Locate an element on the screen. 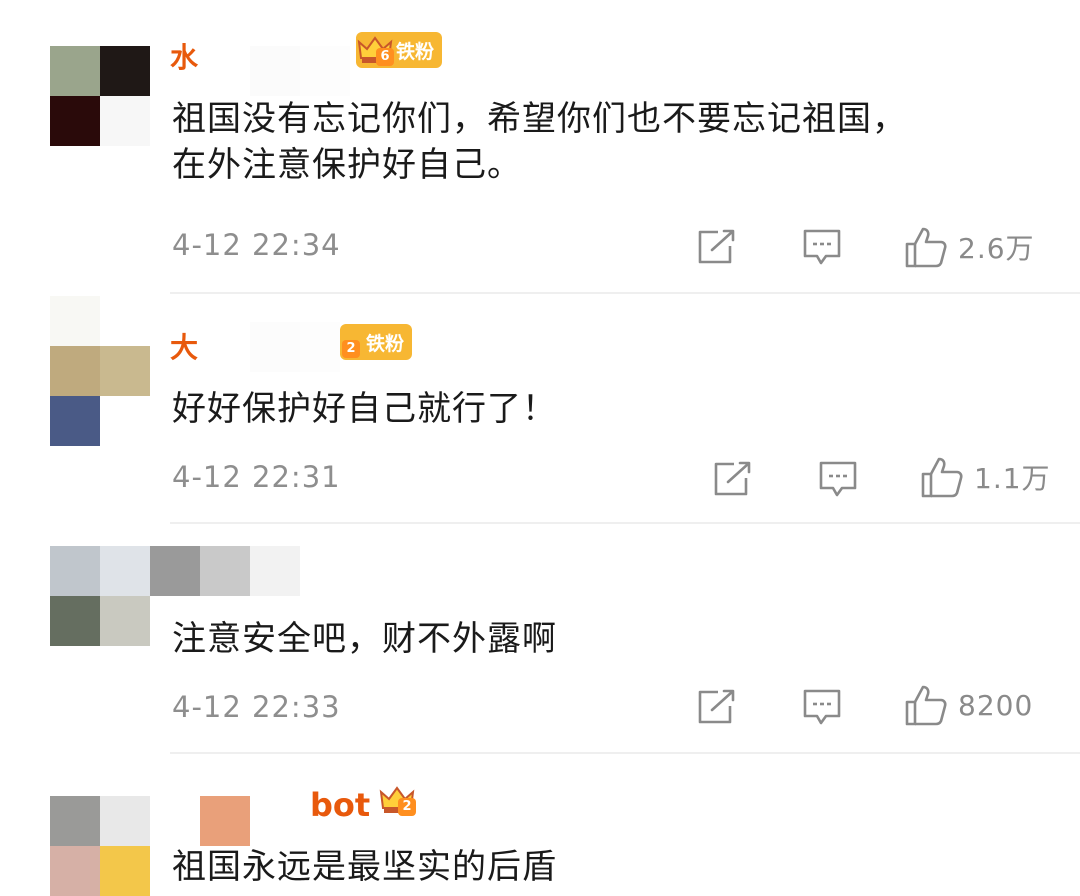  fan-badge: 2 is located at coordinates (397, 800).